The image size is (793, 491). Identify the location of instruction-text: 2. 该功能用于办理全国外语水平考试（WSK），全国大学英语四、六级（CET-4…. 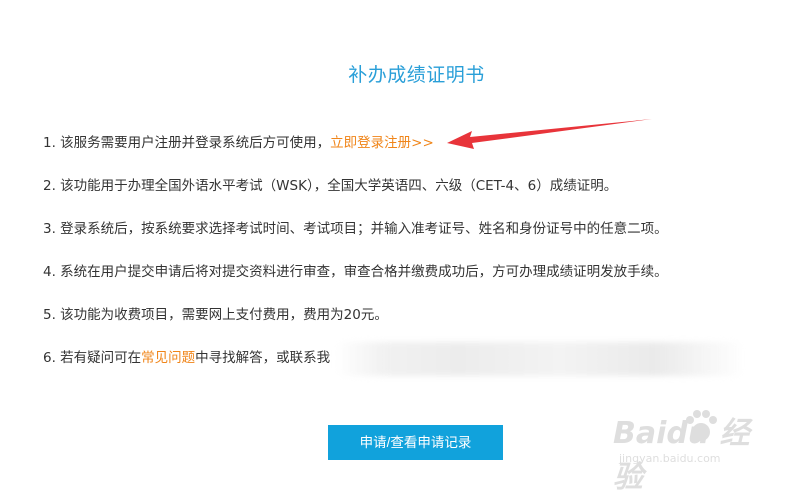
(330, 186).